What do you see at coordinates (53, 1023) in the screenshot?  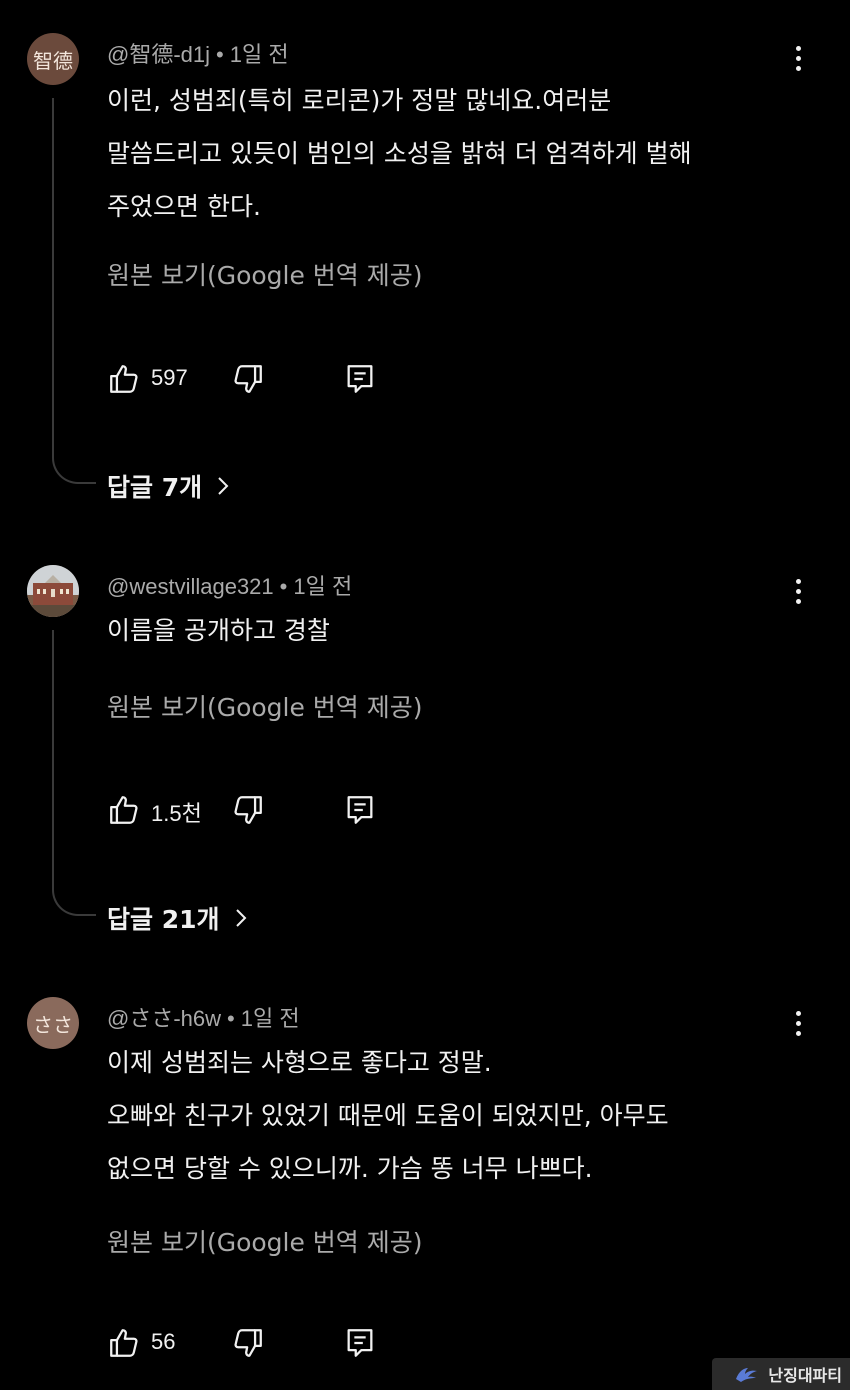 I see `avatar: ささ` at bounding box center [53, 1023].